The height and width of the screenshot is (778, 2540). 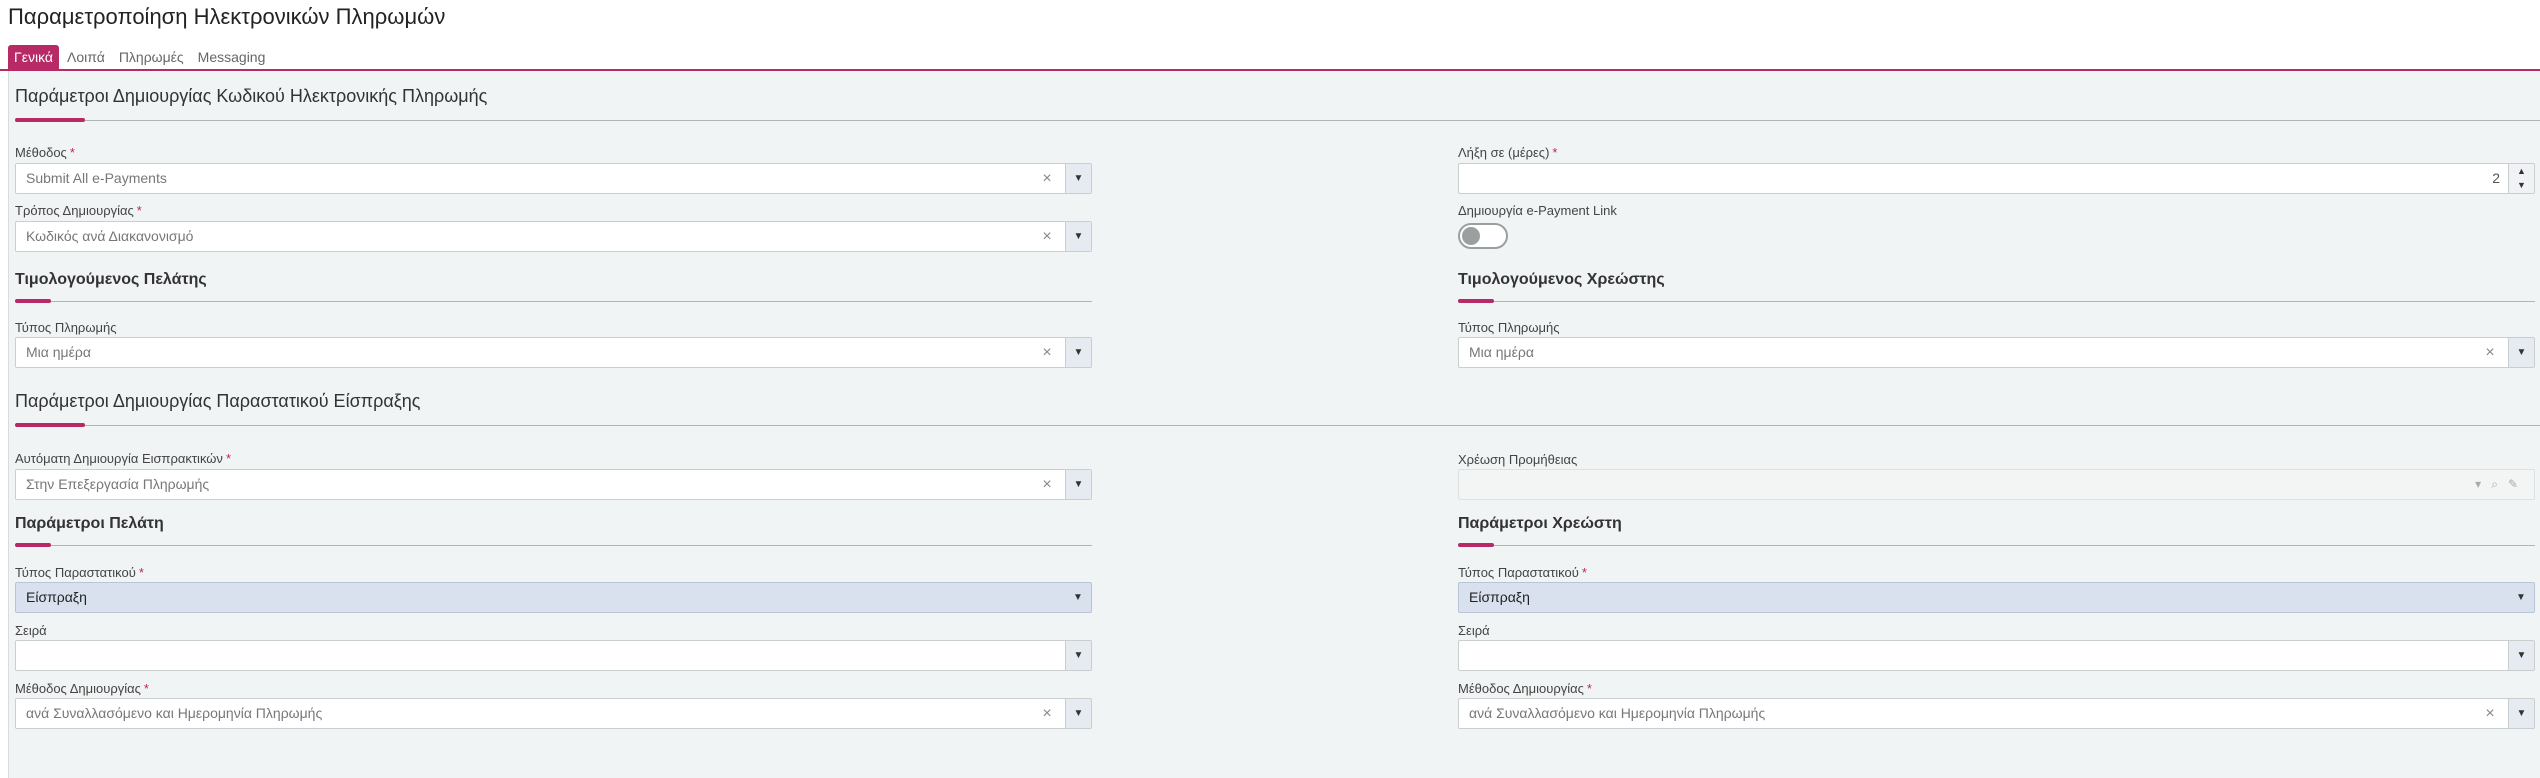 What do you see at coordinates (33, 57) in the screenshot?
I see `tab-general: Γενικά` at bounding box center [33, 57].